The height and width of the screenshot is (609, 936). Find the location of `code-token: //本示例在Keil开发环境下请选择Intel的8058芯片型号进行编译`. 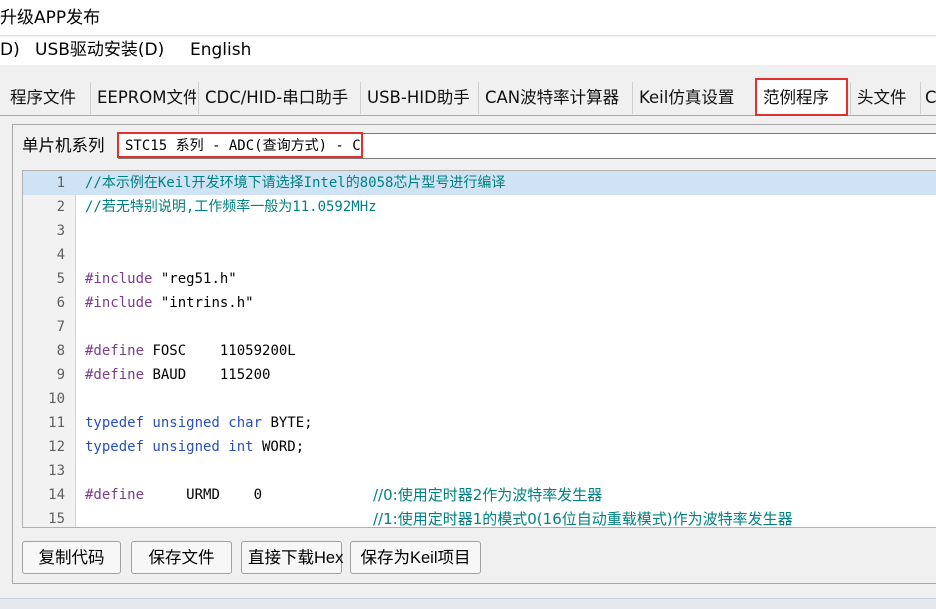

code-token: //本示例在Keil开发环境下请选择Intel的8058芯片型号进行编译 is located at coordinates (295, 183).